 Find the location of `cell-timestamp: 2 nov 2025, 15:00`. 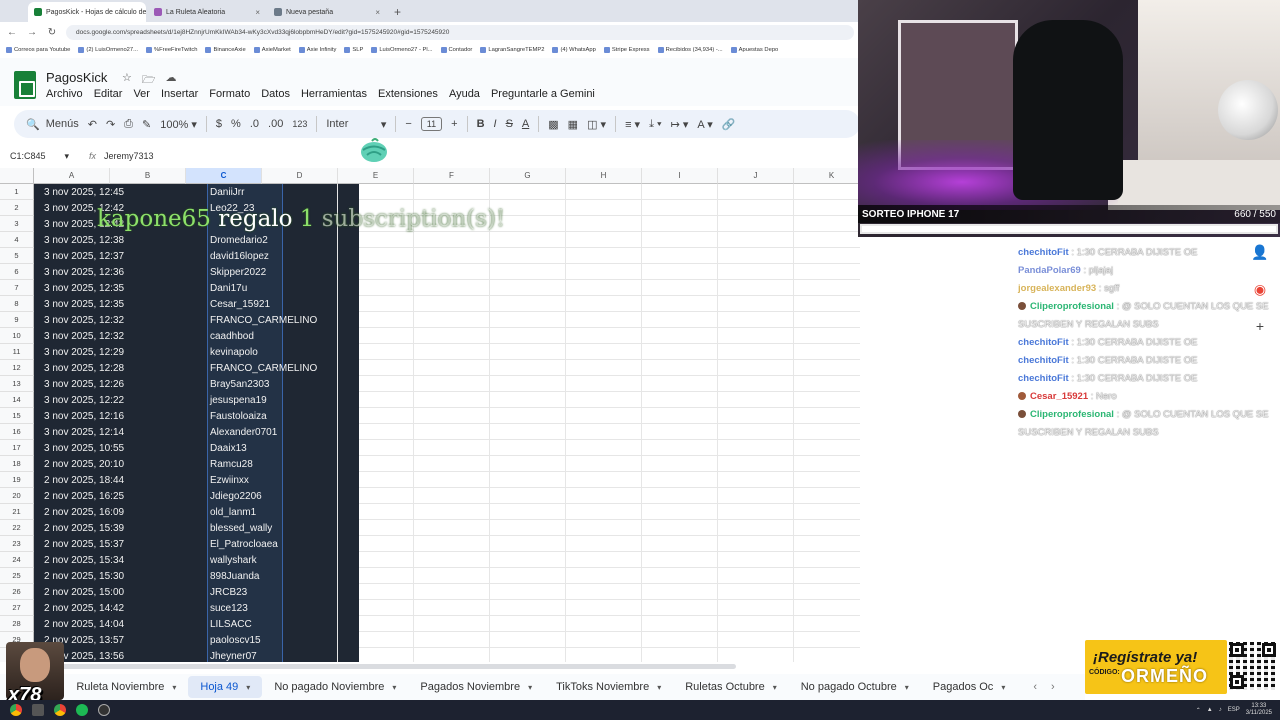

cell-timestamp: 2 nov 2025, 15:00 is located at coordinates (84, 592).